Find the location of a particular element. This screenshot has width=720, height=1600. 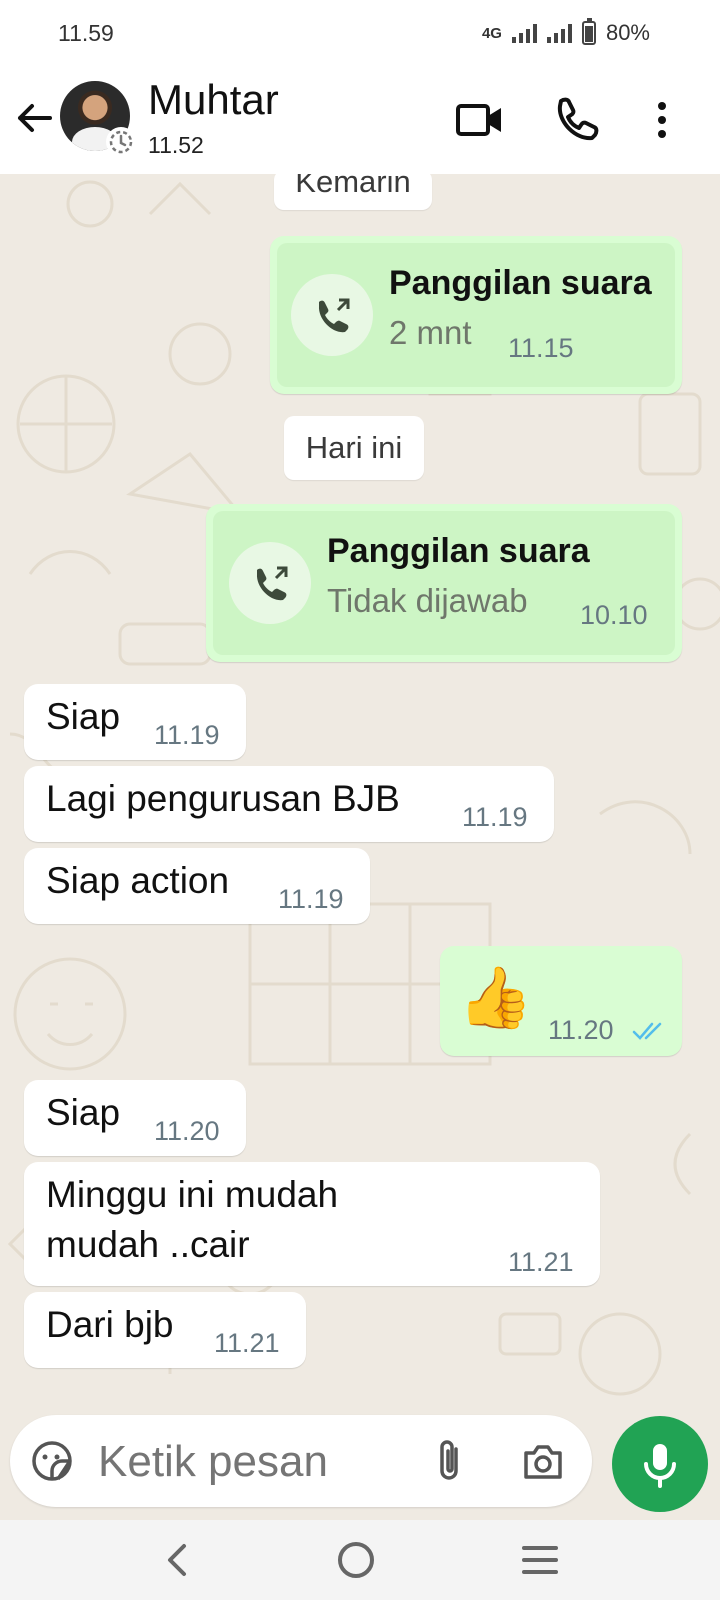

date-chip-label: Kemarin is located at coordinates (353, 186).